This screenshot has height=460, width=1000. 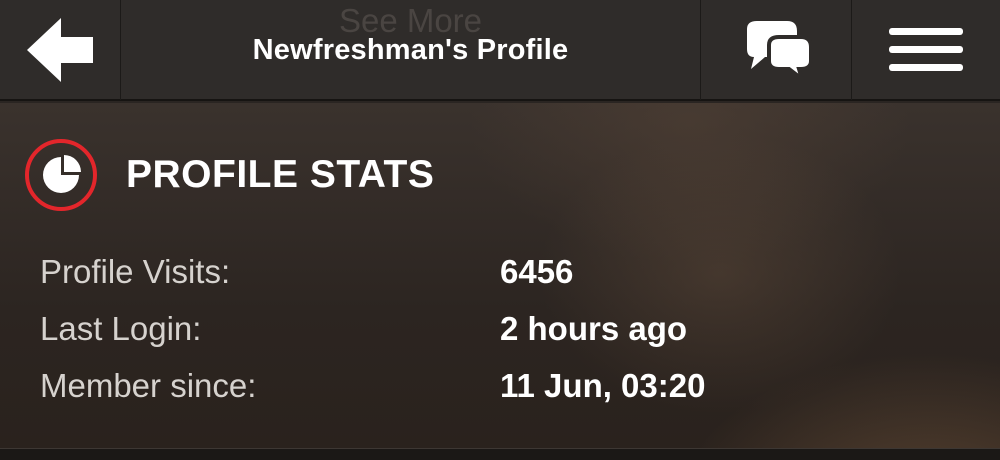 What do you see at coordinates (135, 271) in the screenshot?
I see `stat-label: Profile Visits:` at bounding box center [135, 271].